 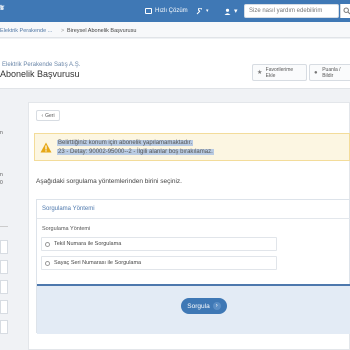 I want to click on quick-solution-button: Hızlı Çözüm, so click(x=166, y=11).